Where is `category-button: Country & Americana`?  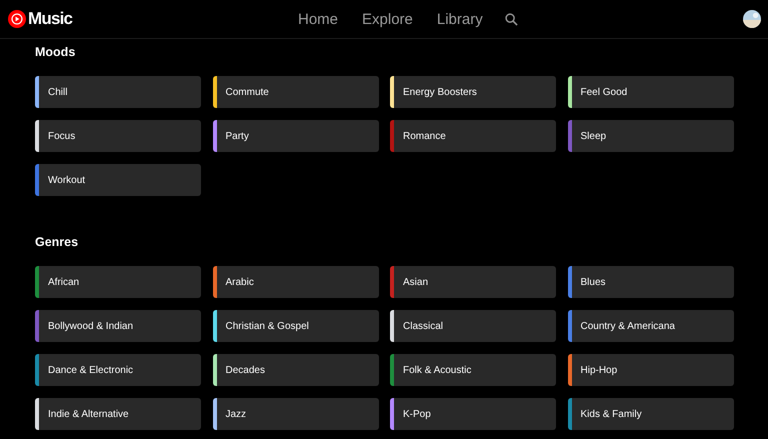
category-button: Country & Americana is located at coordinates (651, 326).